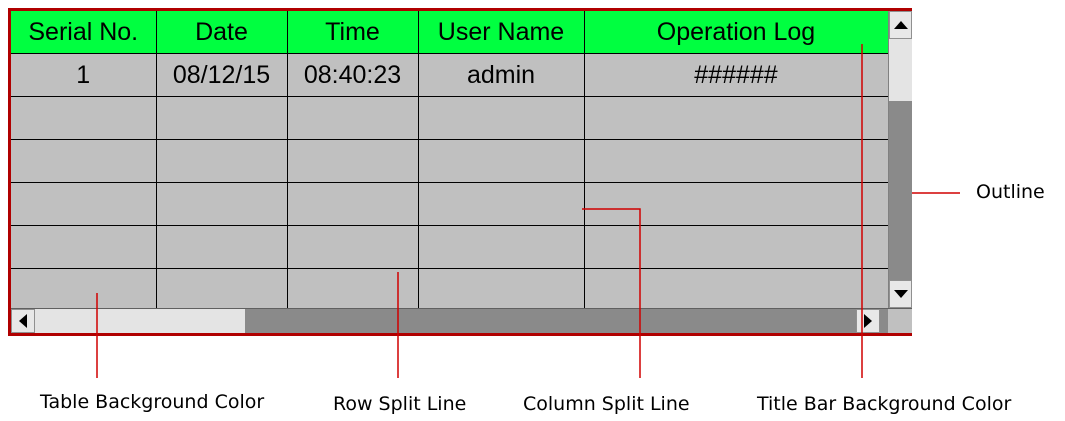 Image resolution: width=1065 pixels, height=421 pixels. What do you see at coordinates (152, 402) in the screenshot?
I see `table-background-color-label: Table Background Color` at bounding box center [152, 402].